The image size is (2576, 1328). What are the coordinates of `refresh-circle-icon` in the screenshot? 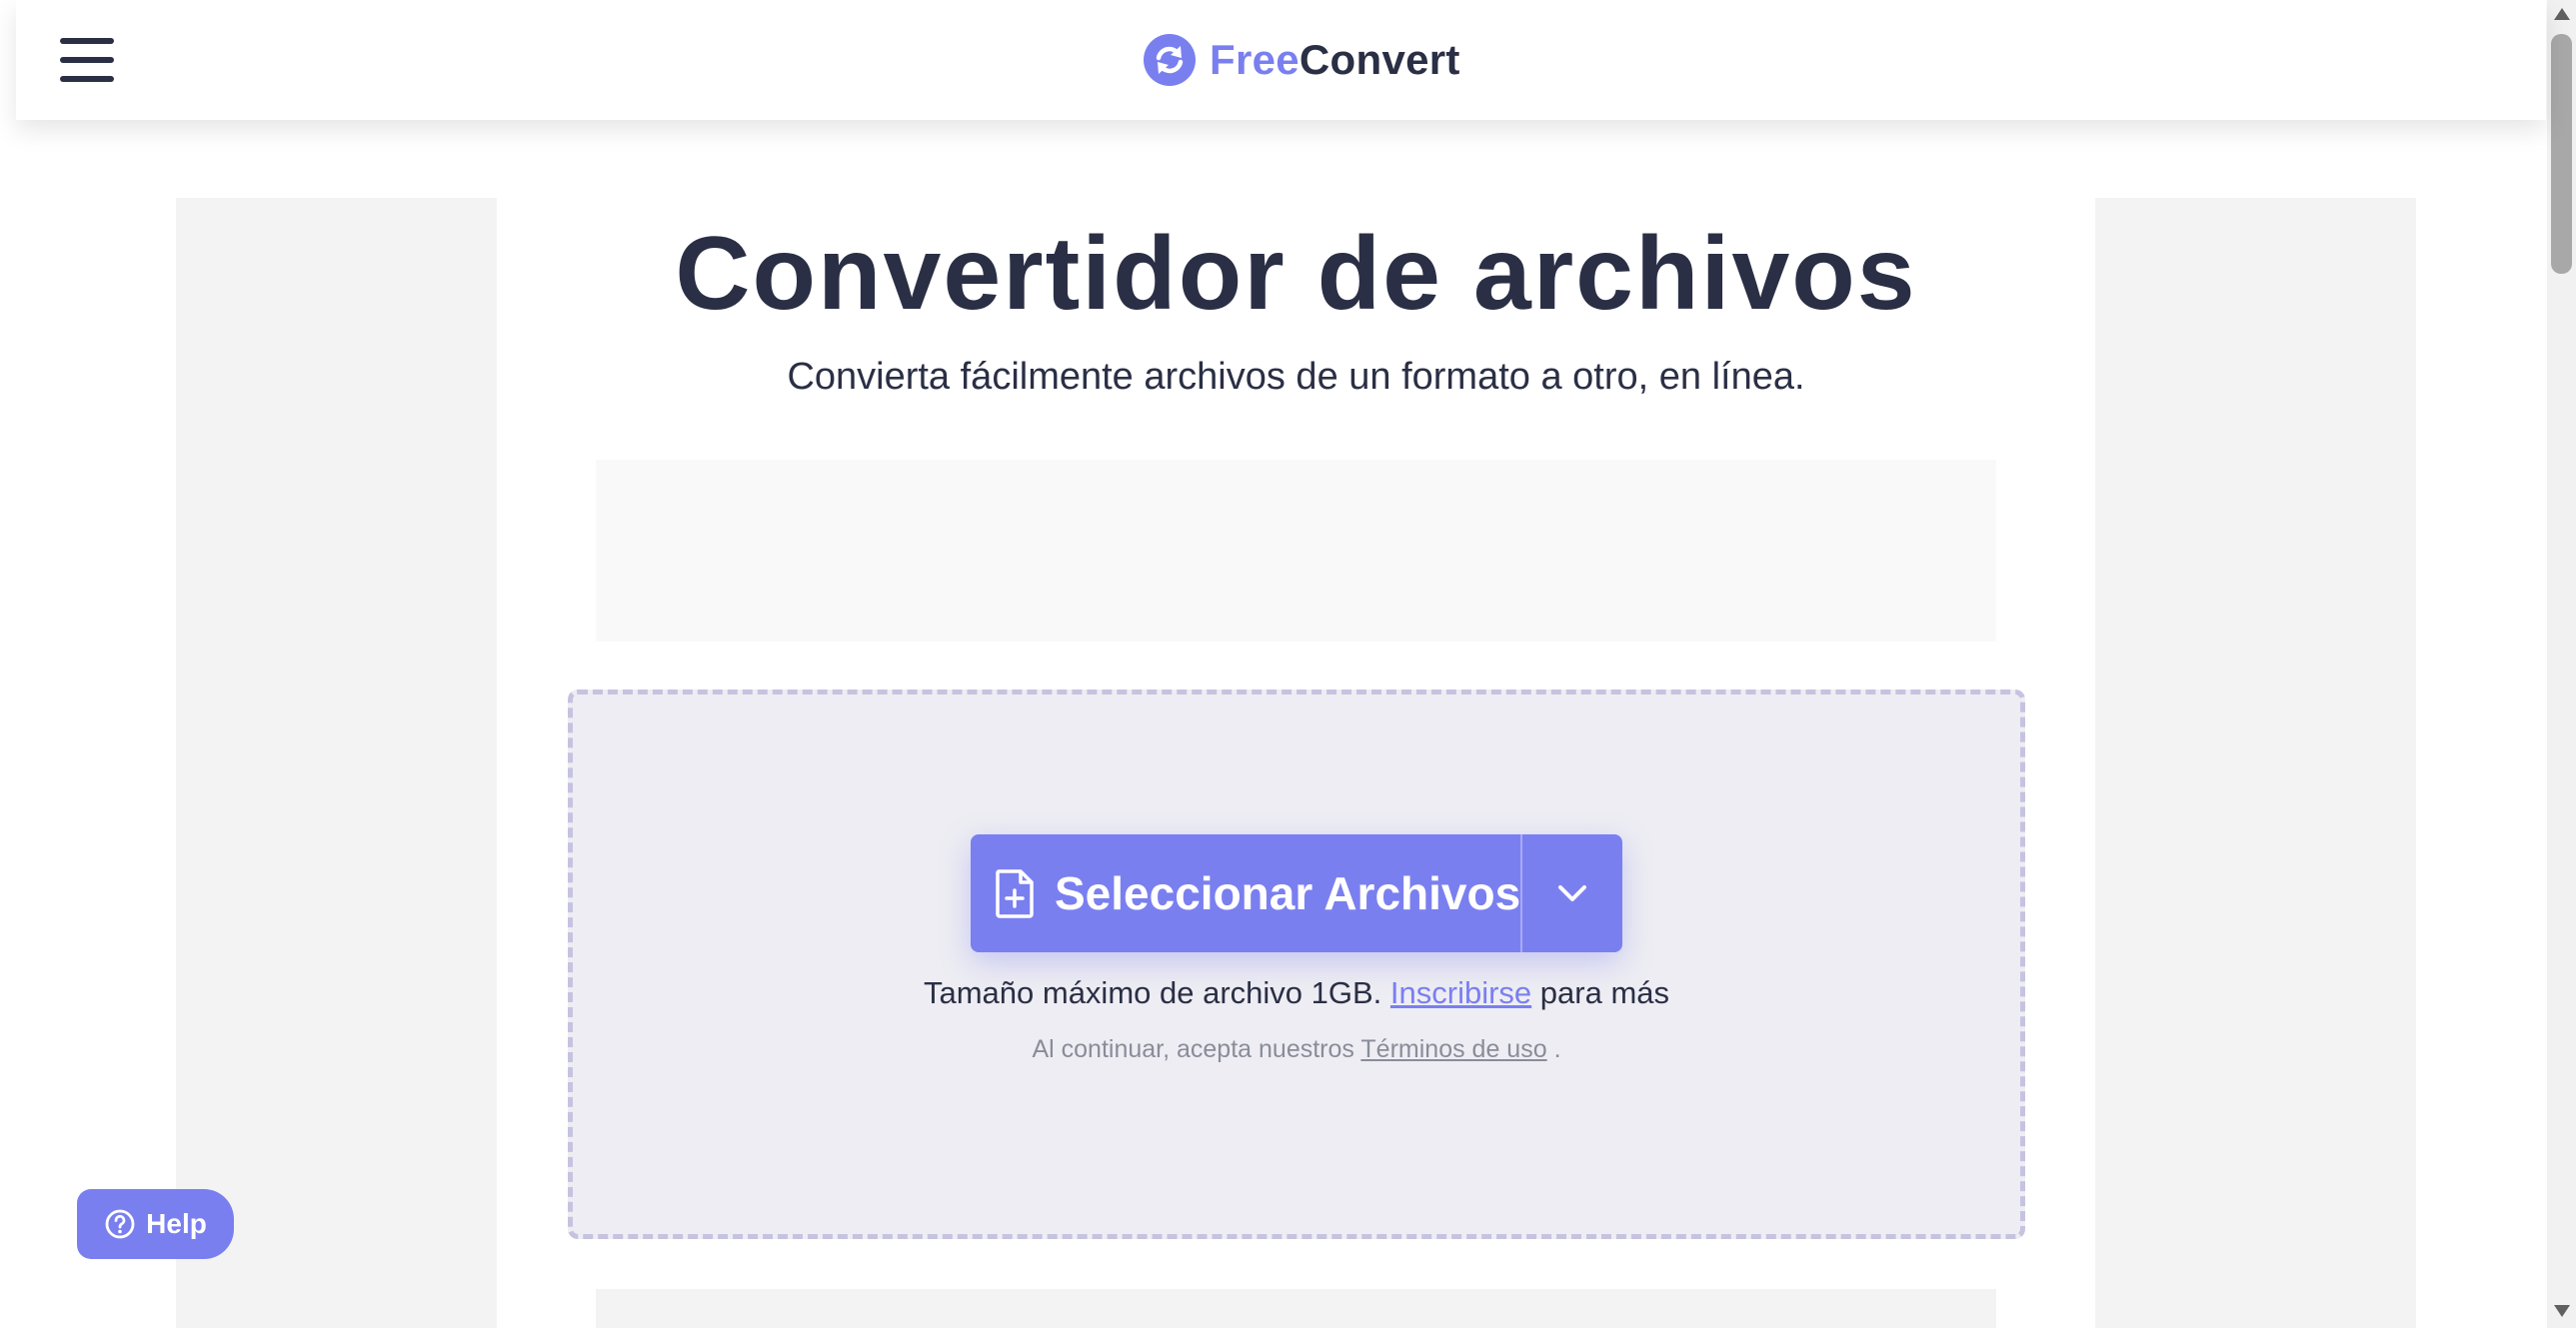 It's located at (1170, 60).